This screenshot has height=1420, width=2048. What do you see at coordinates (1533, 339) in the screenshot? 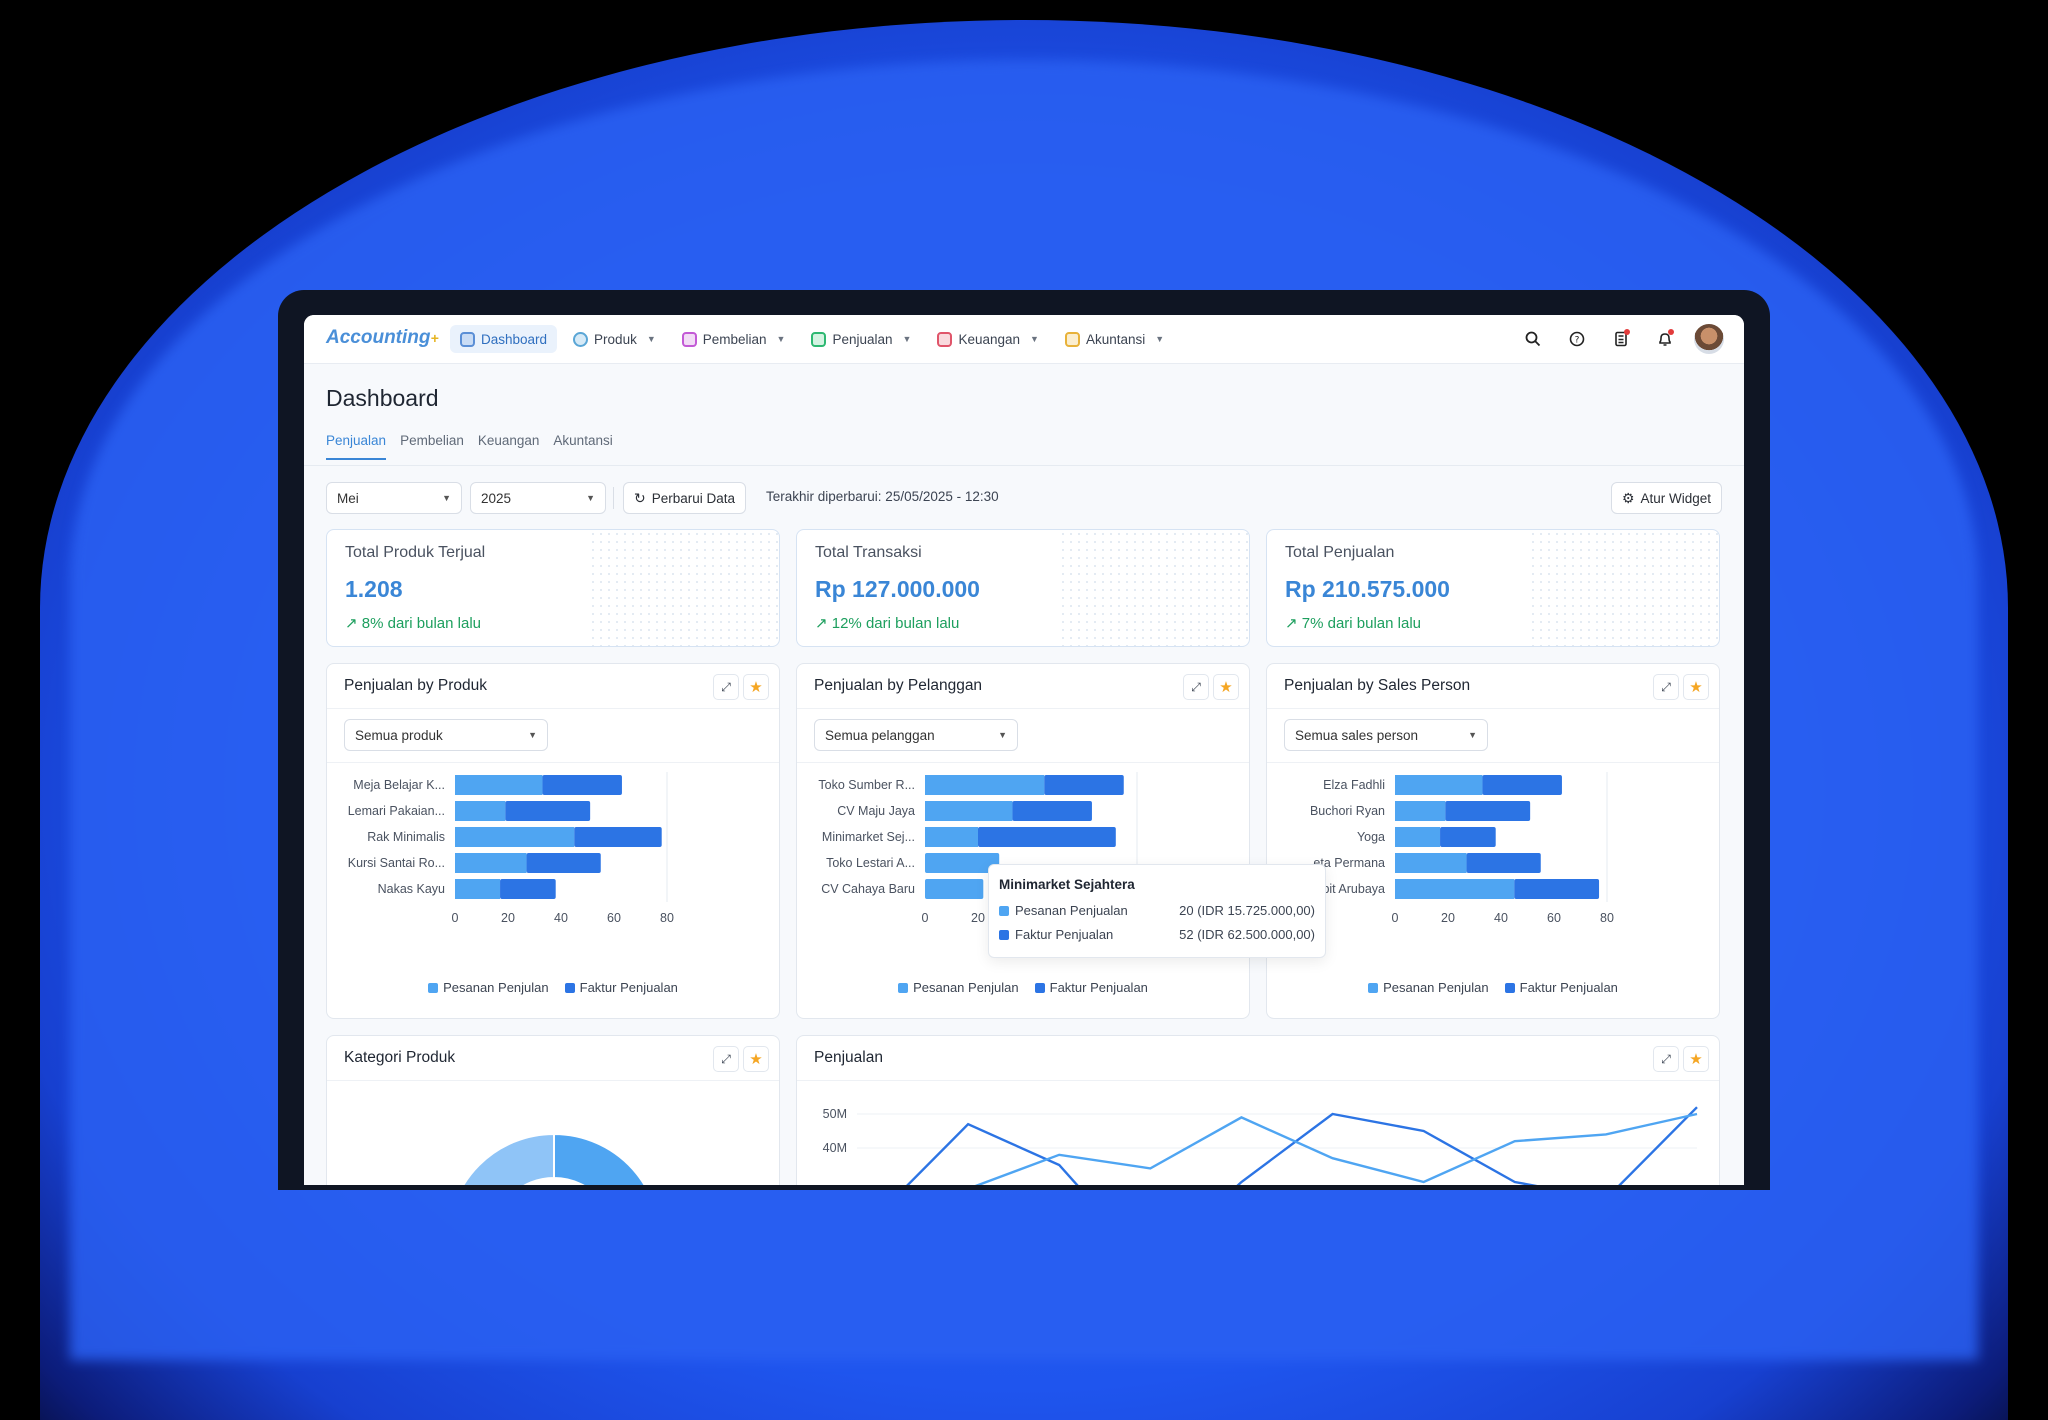
I see `search-icon` at bounding box center [1533, 339].